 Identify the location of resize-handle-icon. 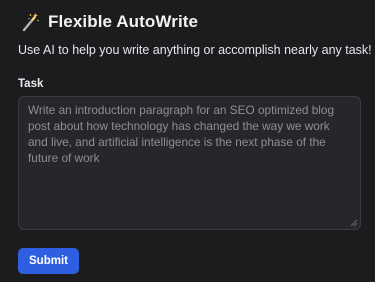
(354, 223).